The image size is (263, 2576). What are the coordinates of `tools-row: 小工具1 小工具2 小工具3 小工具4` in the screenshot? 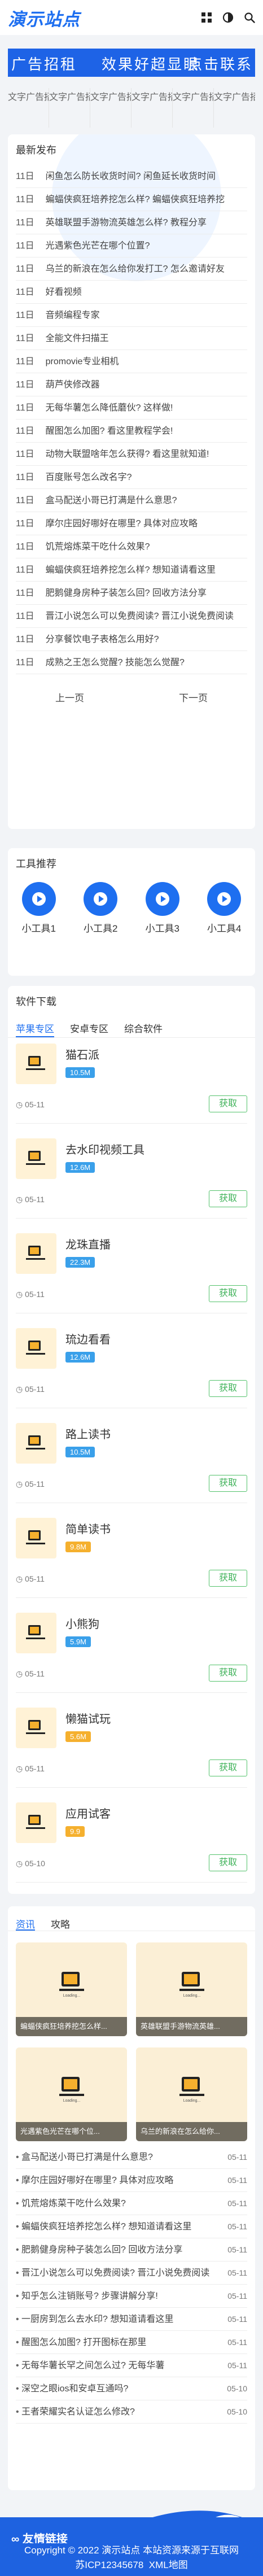 It's located at (131, 903).